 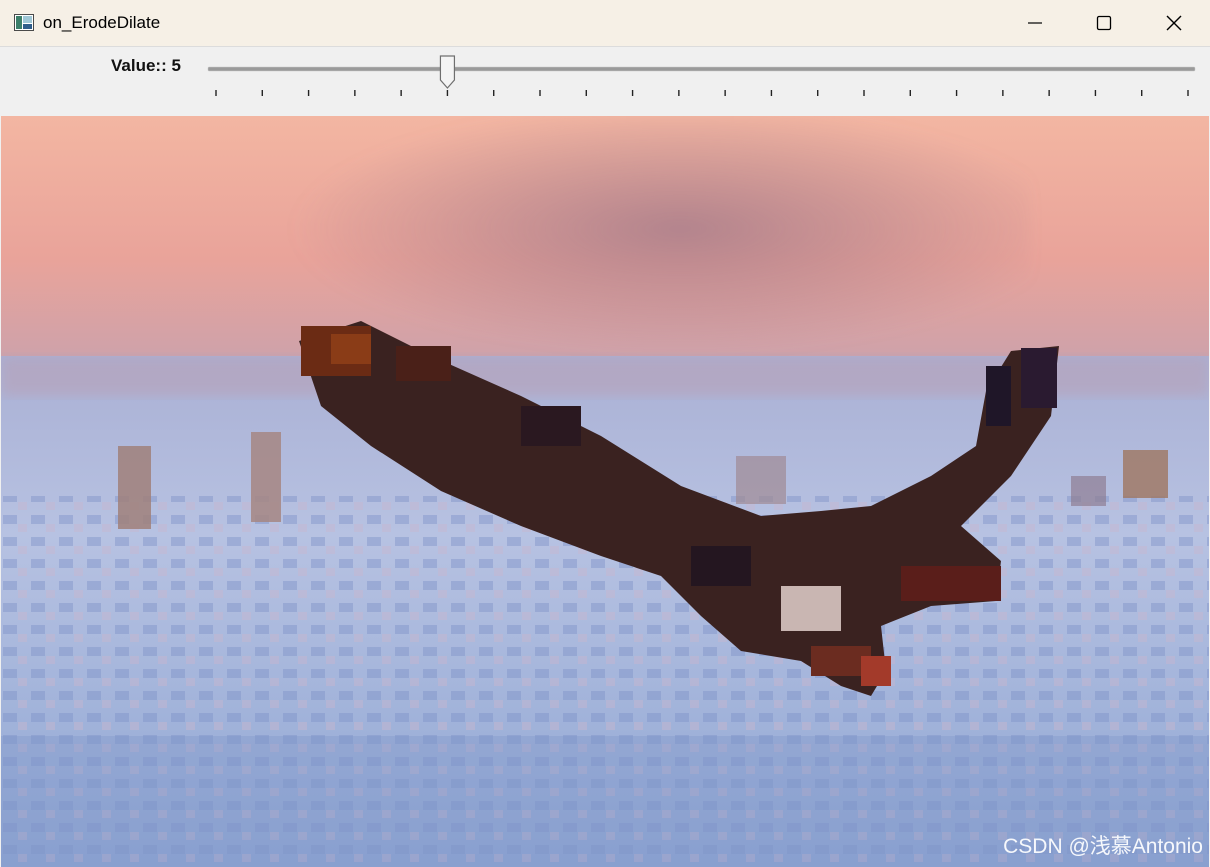 I want to click on close-button, so click(x=1174, y=23).